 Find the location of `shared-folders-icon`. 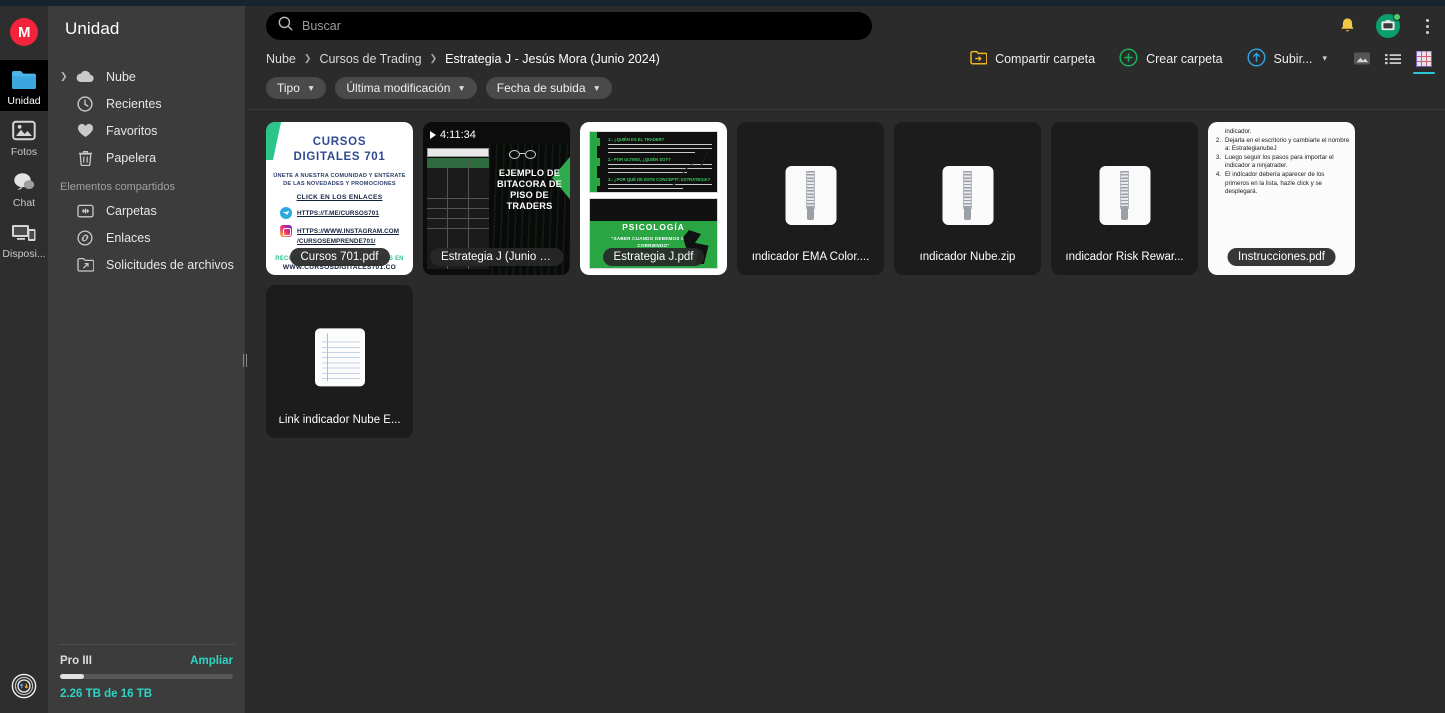

shared-folders-icon is located at coordinates (85, 211).